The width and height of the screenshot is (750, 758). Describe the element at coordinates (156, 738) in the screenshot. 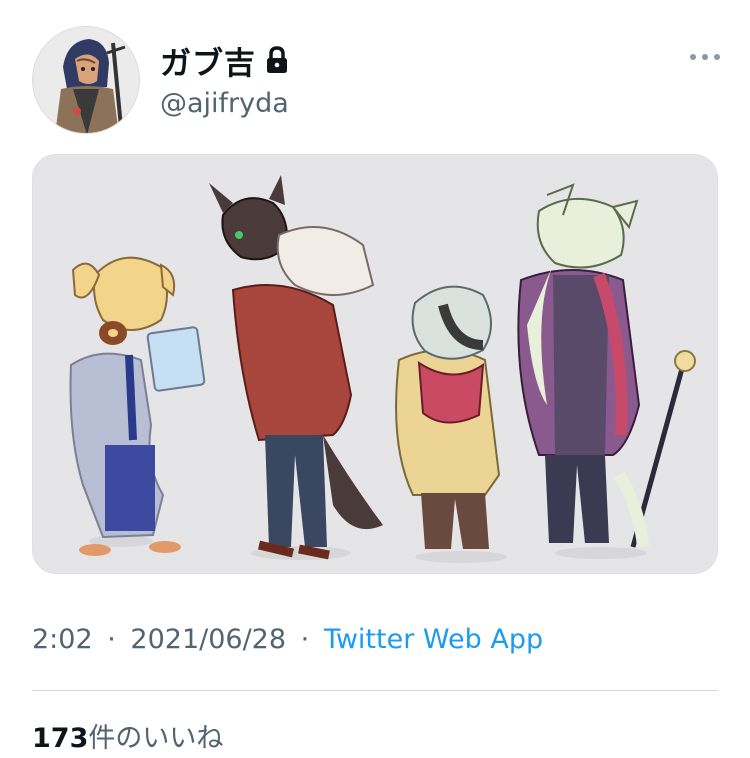

I see `likes-label: 件のいいね` at that location.